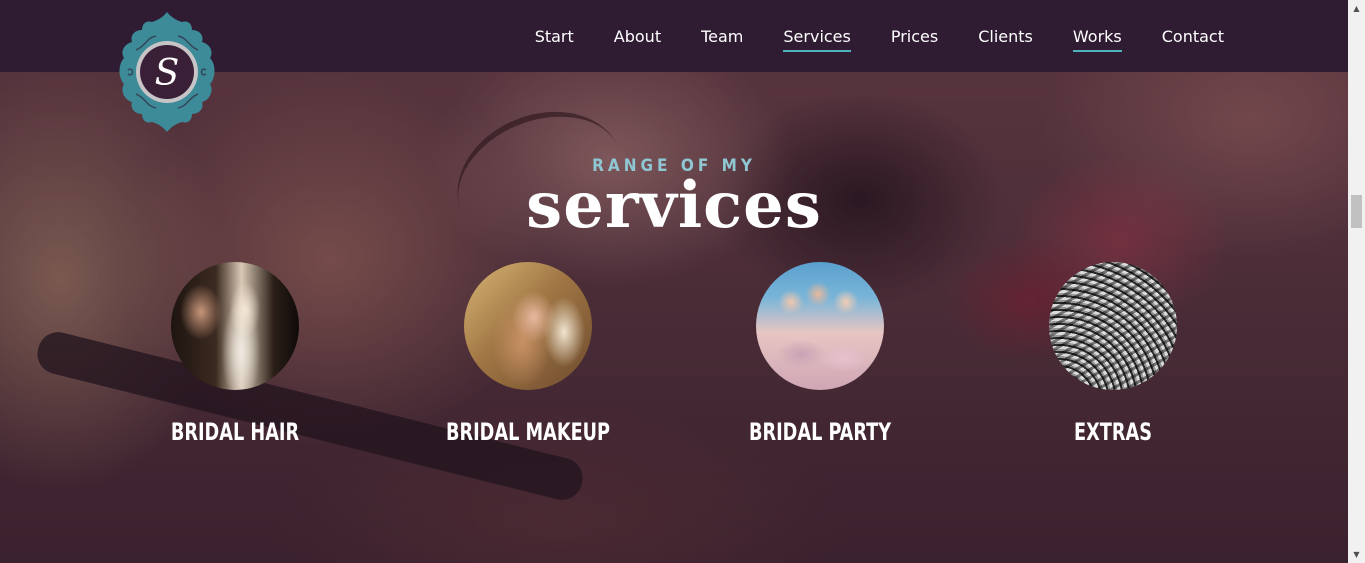  What do you see at coordinates (527, 432) in the screenshot?
I see `service-label: BRIDAL MAKEUP` at bounding box center [527, 432].